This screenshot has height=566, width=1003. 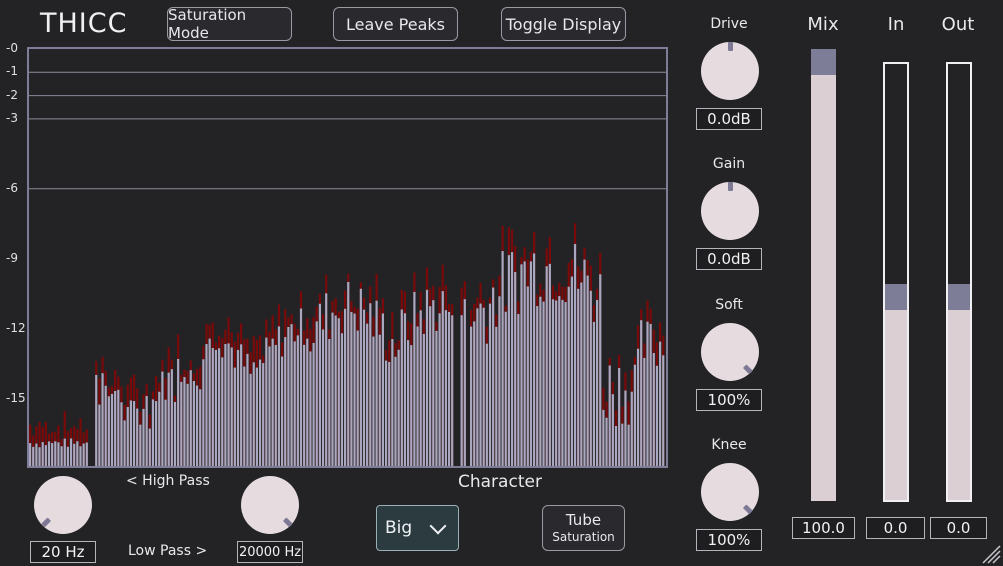 I want to click on knee-value: 100%, so click(x=729, y=540).